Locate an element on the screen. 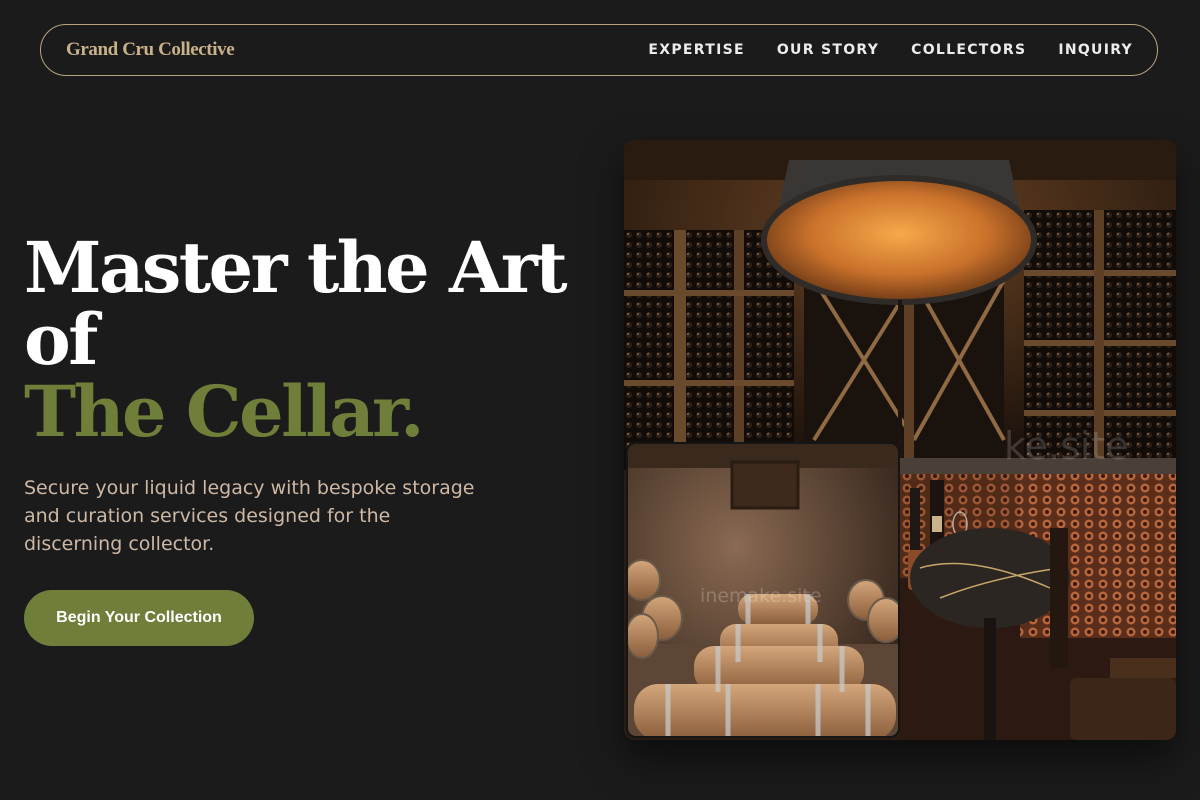 The height and width of the screenshot is (800, 1200). headline-accent: The Cellar. is located at coordinates (224, 411).